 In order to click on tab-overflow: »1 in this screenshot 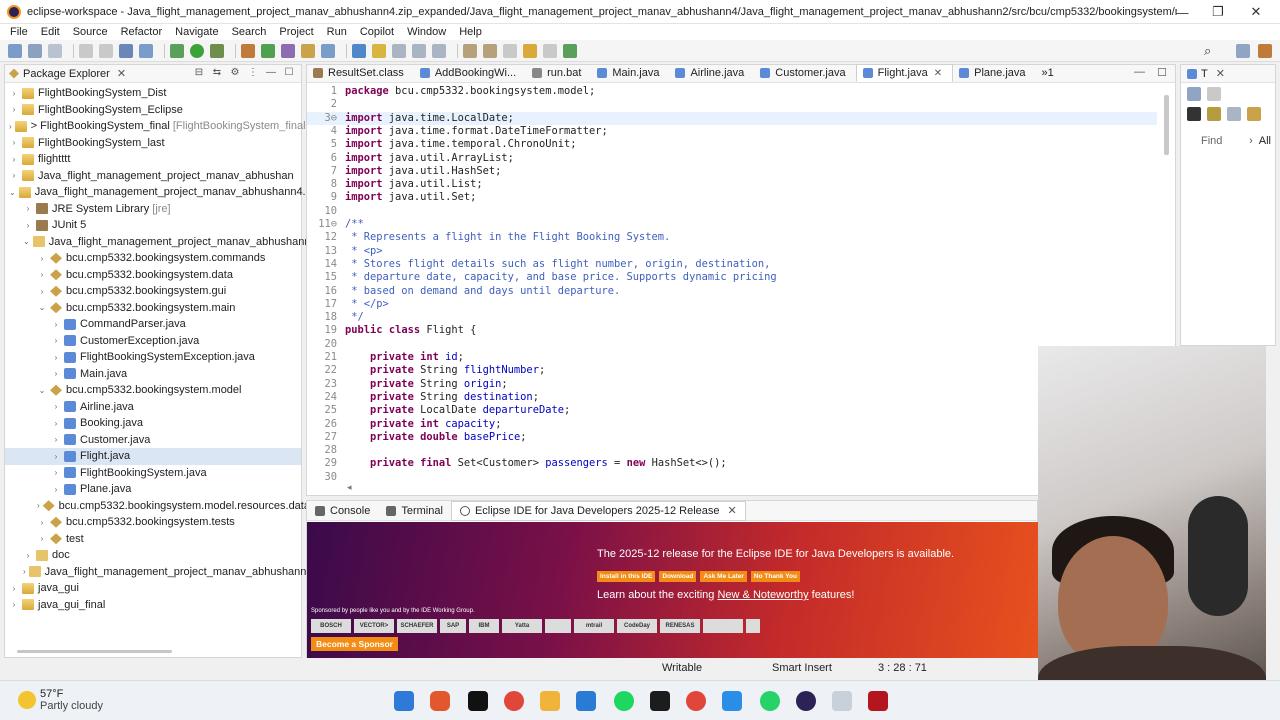, I will do `click(1050, 73)`.